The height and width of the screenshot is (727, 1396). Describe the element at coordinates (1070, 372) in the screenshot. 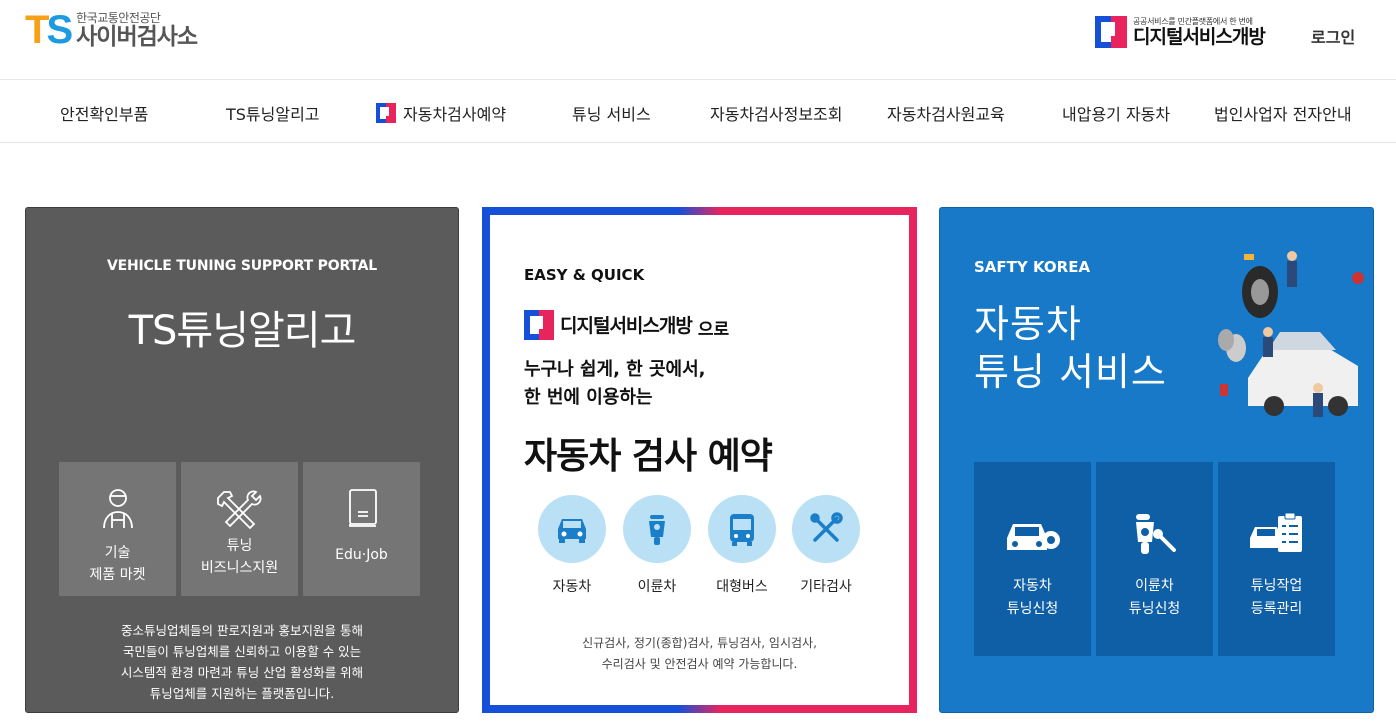

I see `card-title-line2: 튜닝 서비스` at that location.